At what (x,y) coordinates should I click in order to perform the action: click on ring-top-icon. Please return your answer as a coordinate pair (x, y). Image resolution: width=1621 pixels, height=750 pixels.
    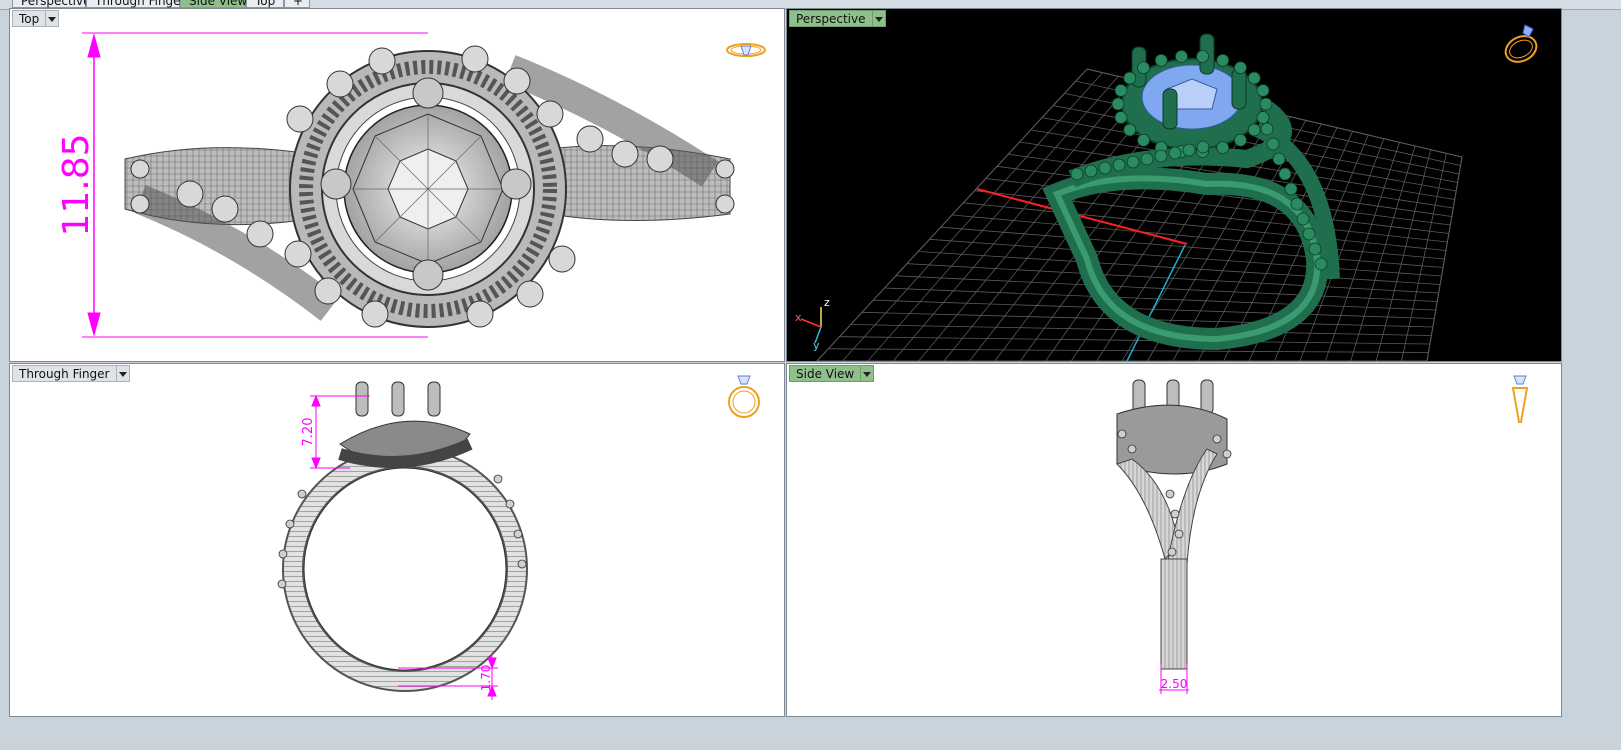
    Looking at the image, I should click on (746, 50).